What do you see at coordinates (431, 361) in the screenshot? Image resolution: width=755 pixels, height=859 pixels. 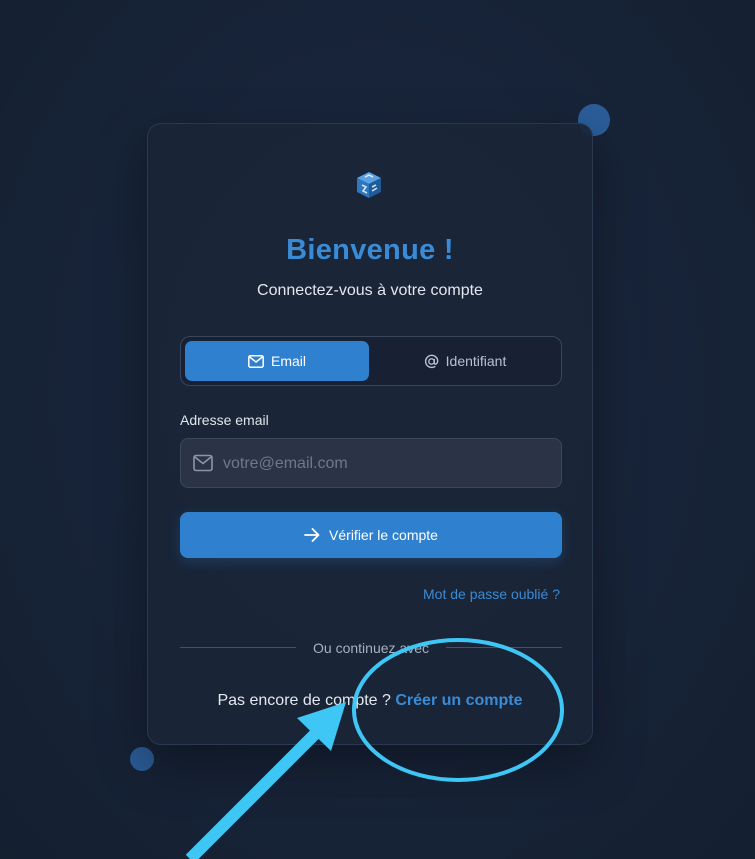 I see `at-sign-icon` at bounding box center [431, 361].